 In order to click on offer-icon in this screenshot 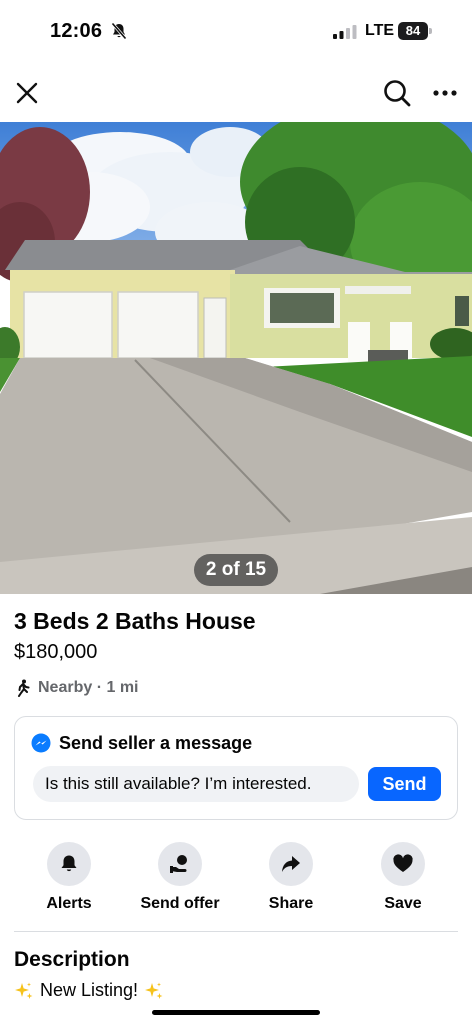, I will do `click(178, 864)`.